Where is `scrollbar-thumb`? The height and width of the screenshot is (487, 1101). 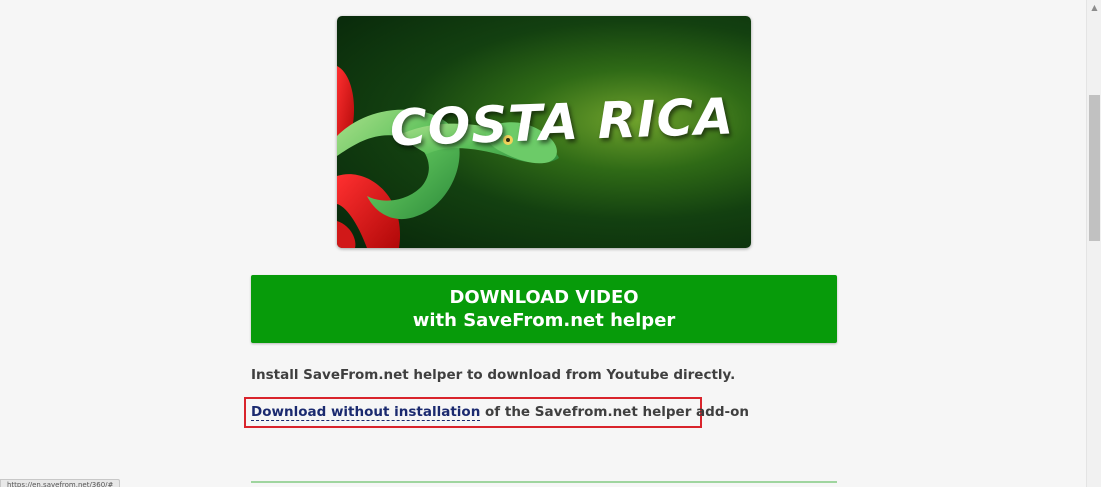
scrollbar-thumb is located at coordinates (1094, 168).